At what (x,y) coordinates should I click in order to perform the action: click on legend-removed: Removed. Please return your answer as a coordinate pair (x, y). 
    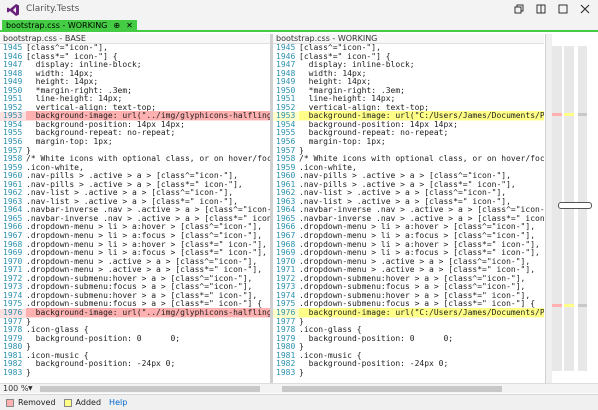
    Looking at the image, I should click on (31, 402).